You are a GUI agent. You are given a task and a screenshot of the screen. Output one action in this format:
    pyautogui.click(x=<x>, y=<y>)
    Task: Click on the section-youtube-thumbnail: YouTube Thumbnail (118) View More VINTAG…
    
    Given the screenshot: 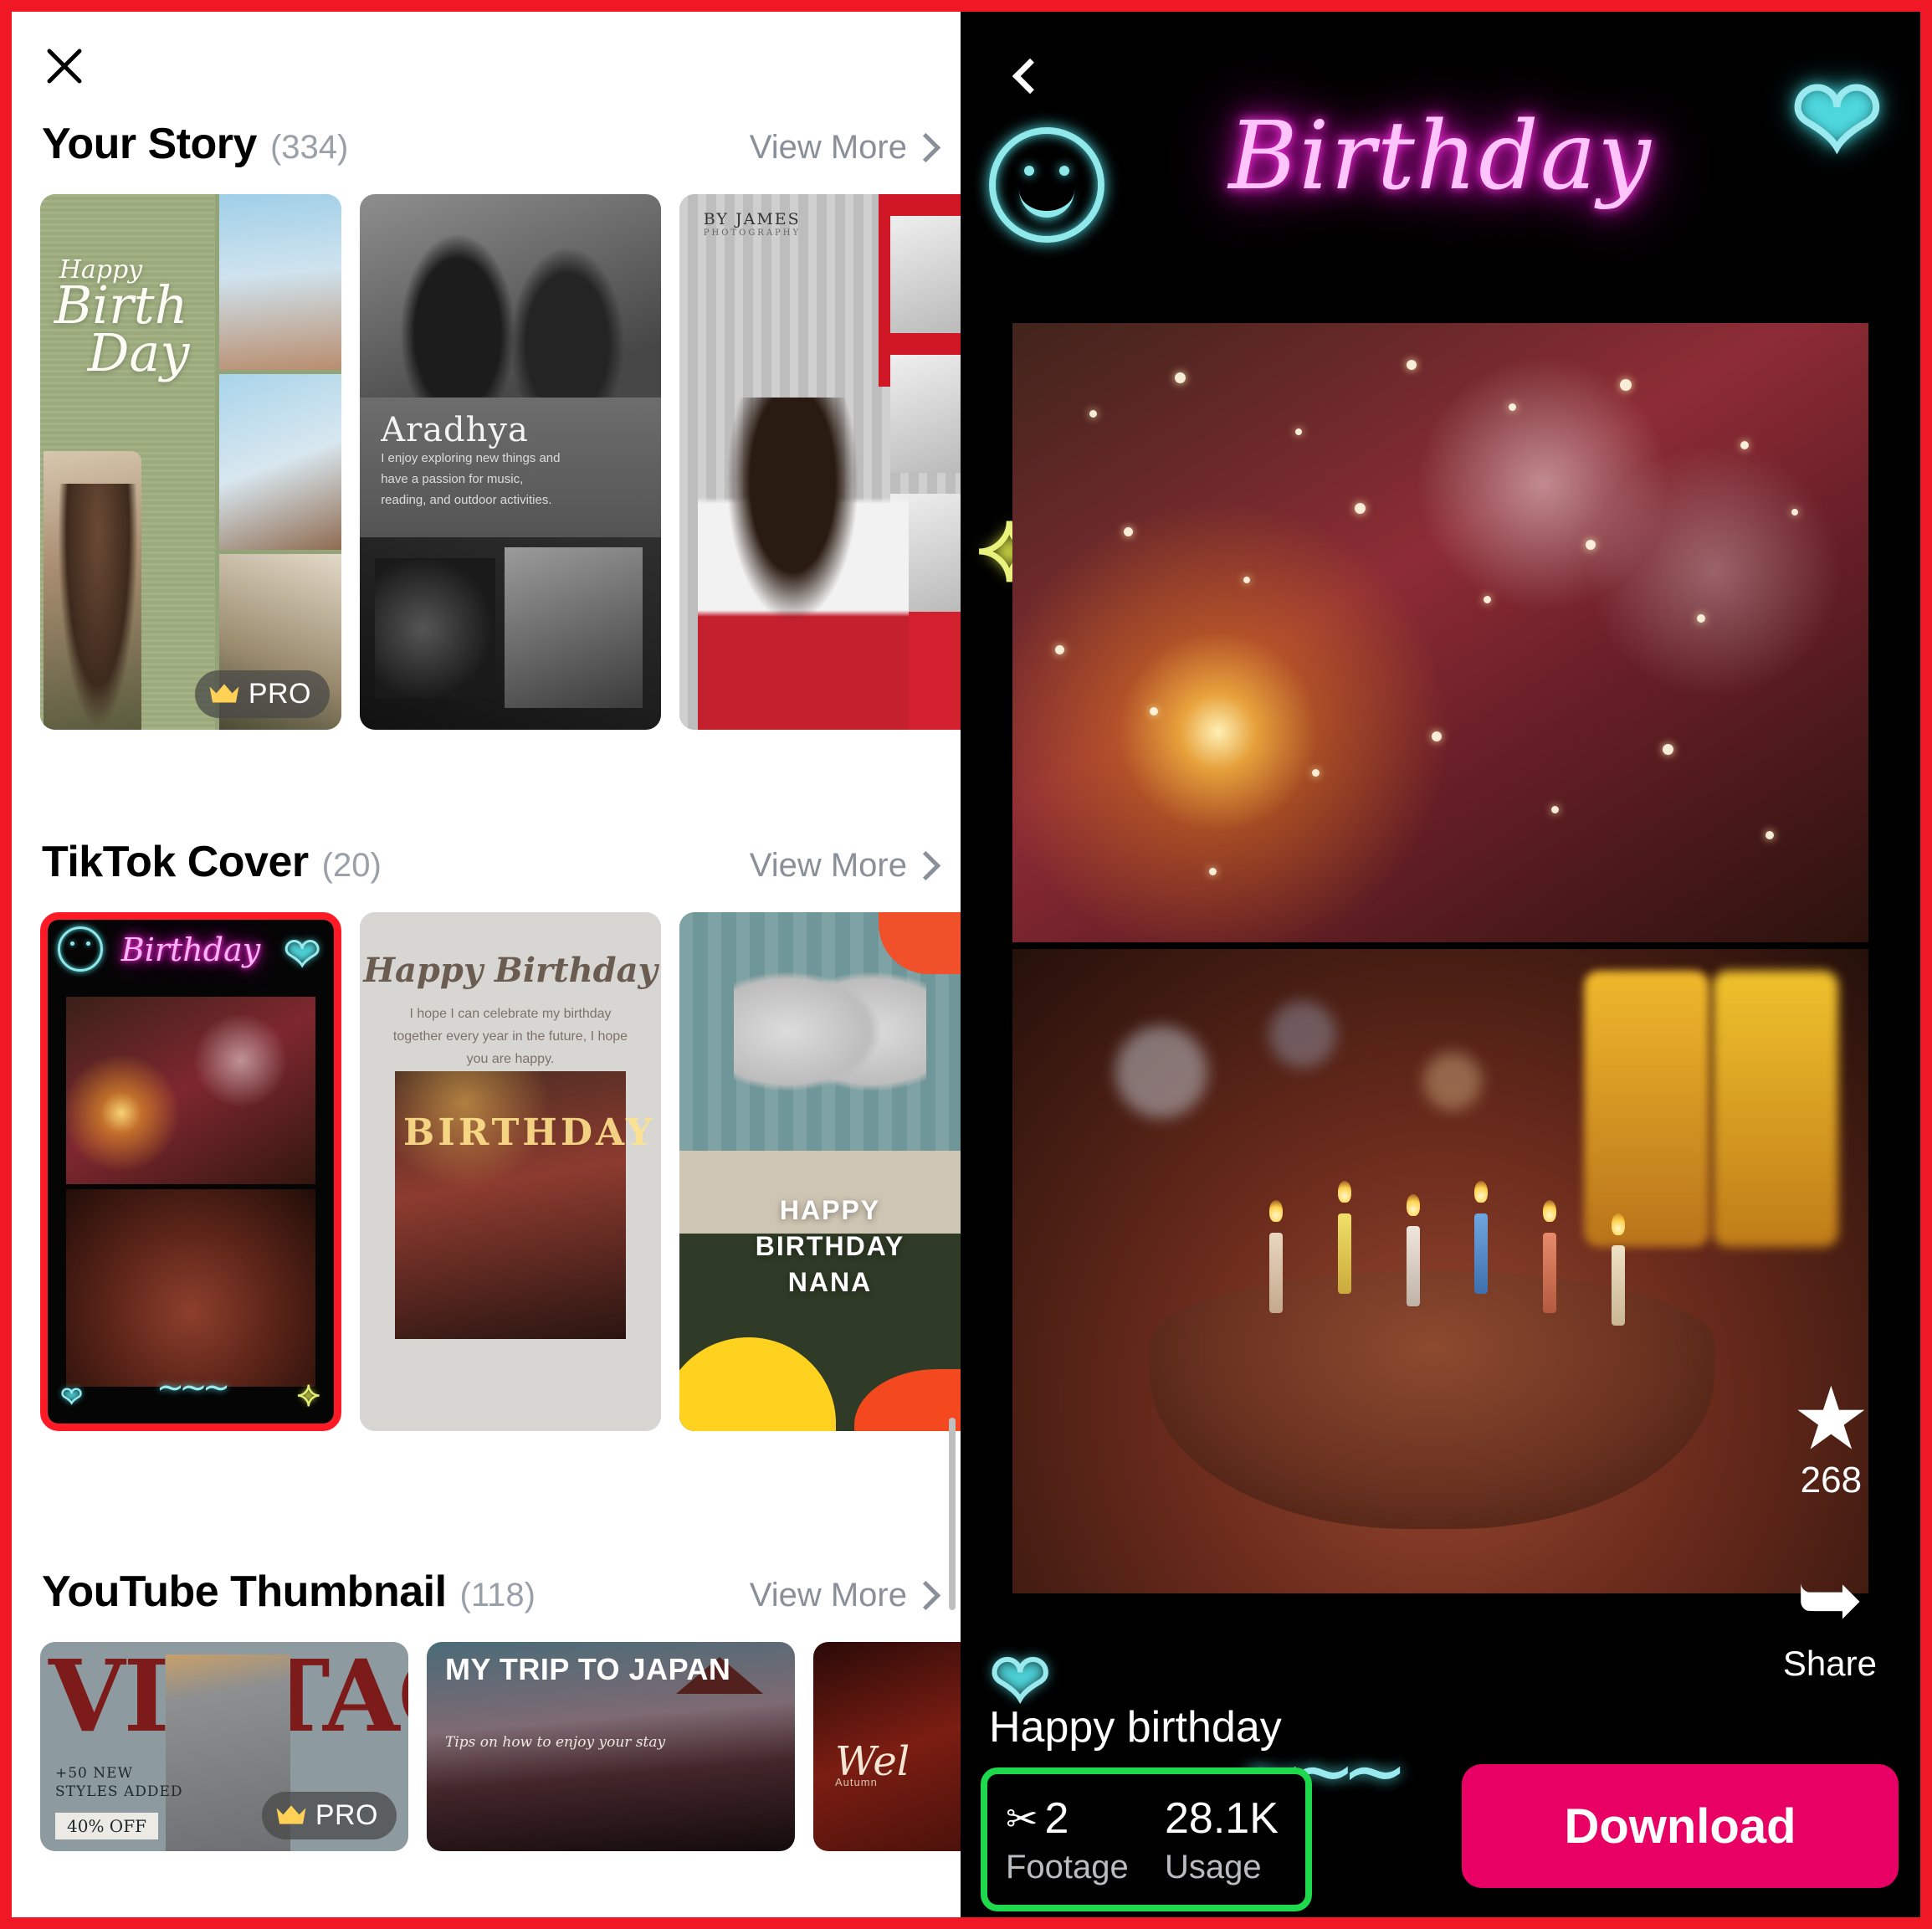 What is the action you would take?
    pyautogui.click(x=486, y=1711)
    